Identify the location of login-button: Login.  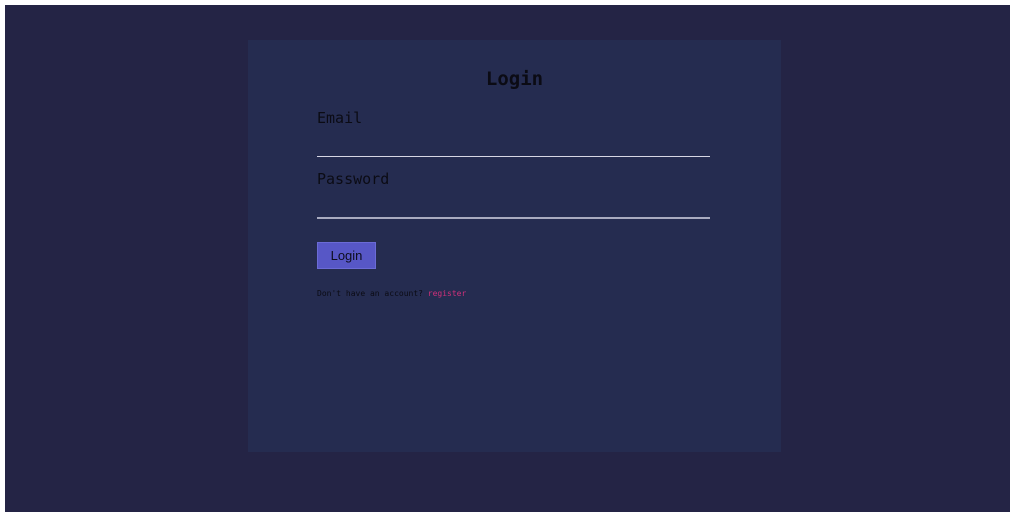
(346, 255).